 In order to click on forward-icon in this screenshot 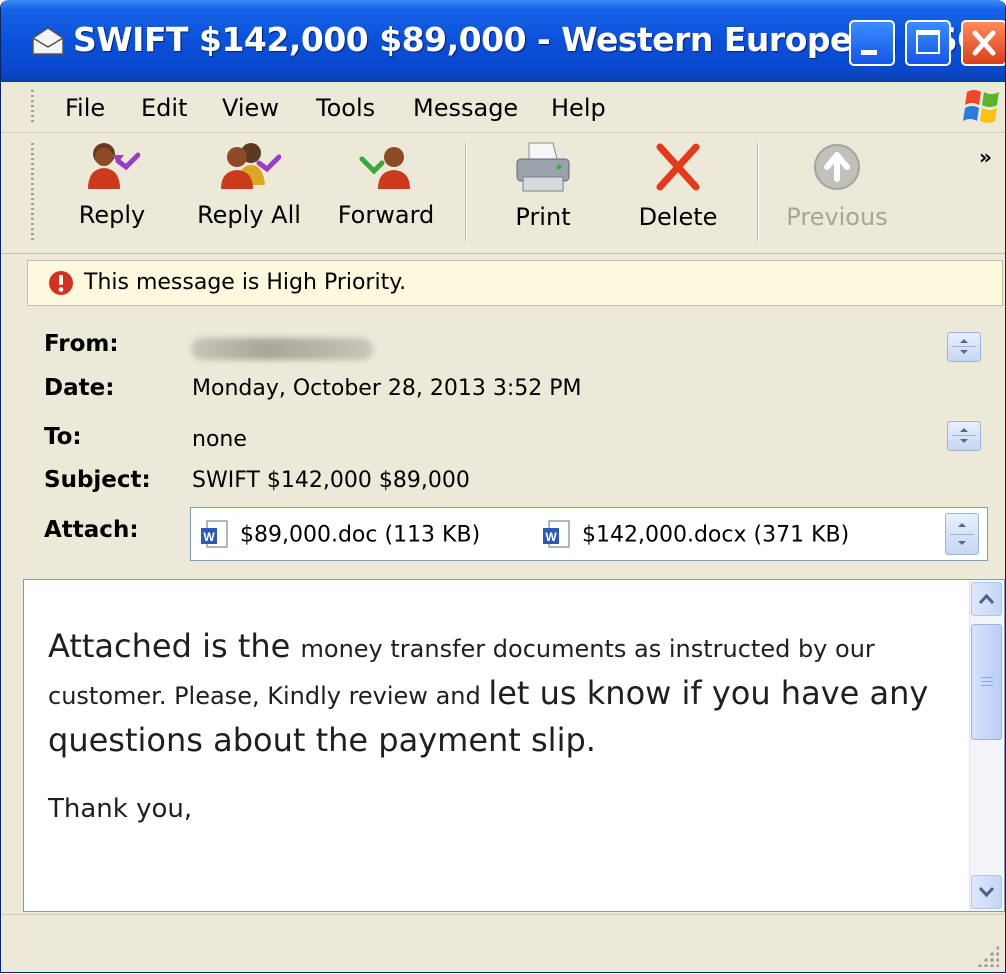, I will do `click(384, 168)`.